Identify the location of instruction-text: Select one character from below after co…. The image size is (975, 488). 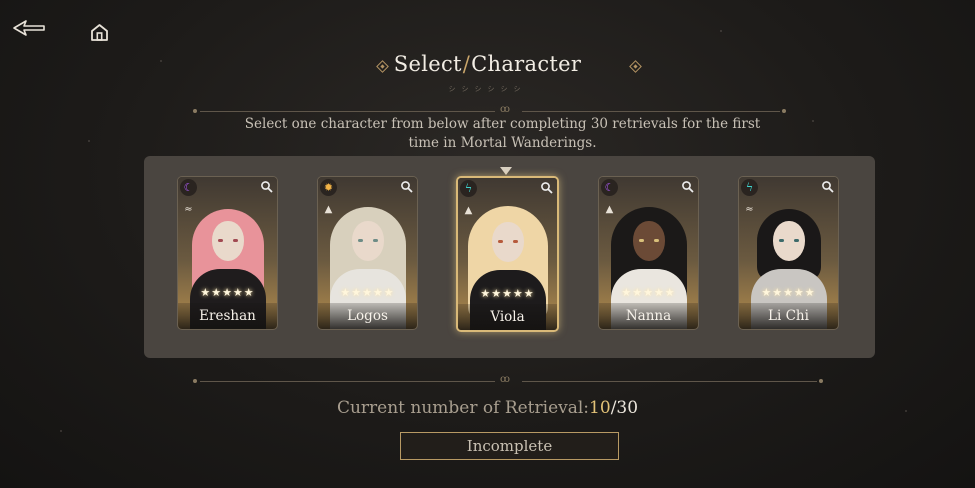
(502, 133).